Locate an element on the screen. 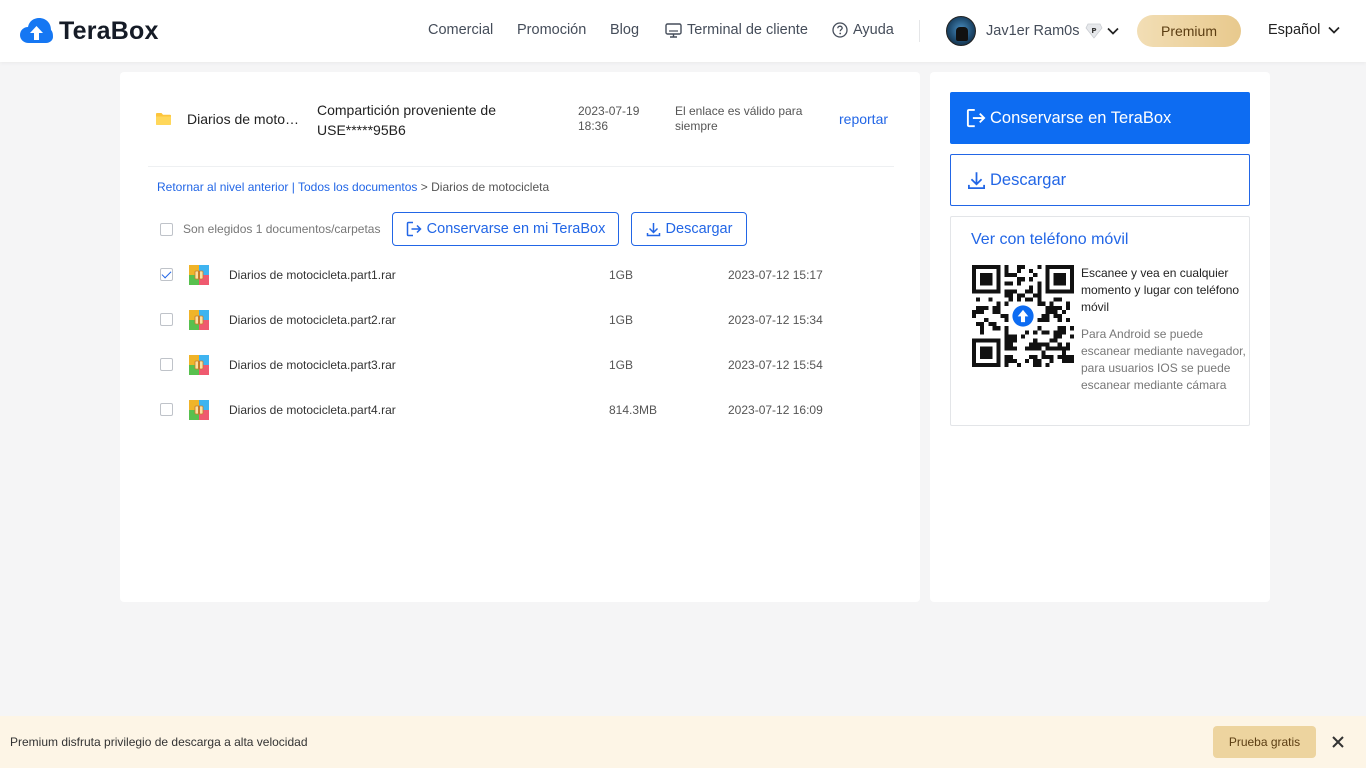 This screenshot has height=768, width=1366. file-name: Diarios de motocicleta.part1.rar is located at coordinates (312, 275).